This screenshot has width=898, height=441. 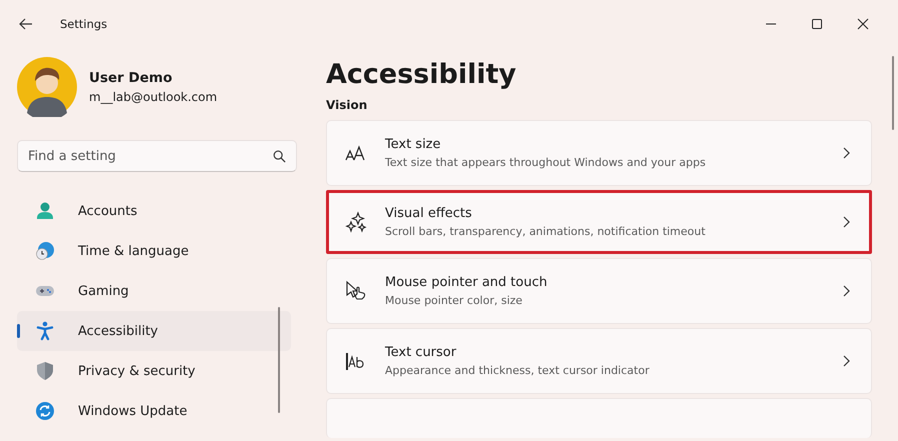 I want to click on settings-card: Visual effects Scroll bars, transparency, animations, notification timeout, so click(x=599, y=222).